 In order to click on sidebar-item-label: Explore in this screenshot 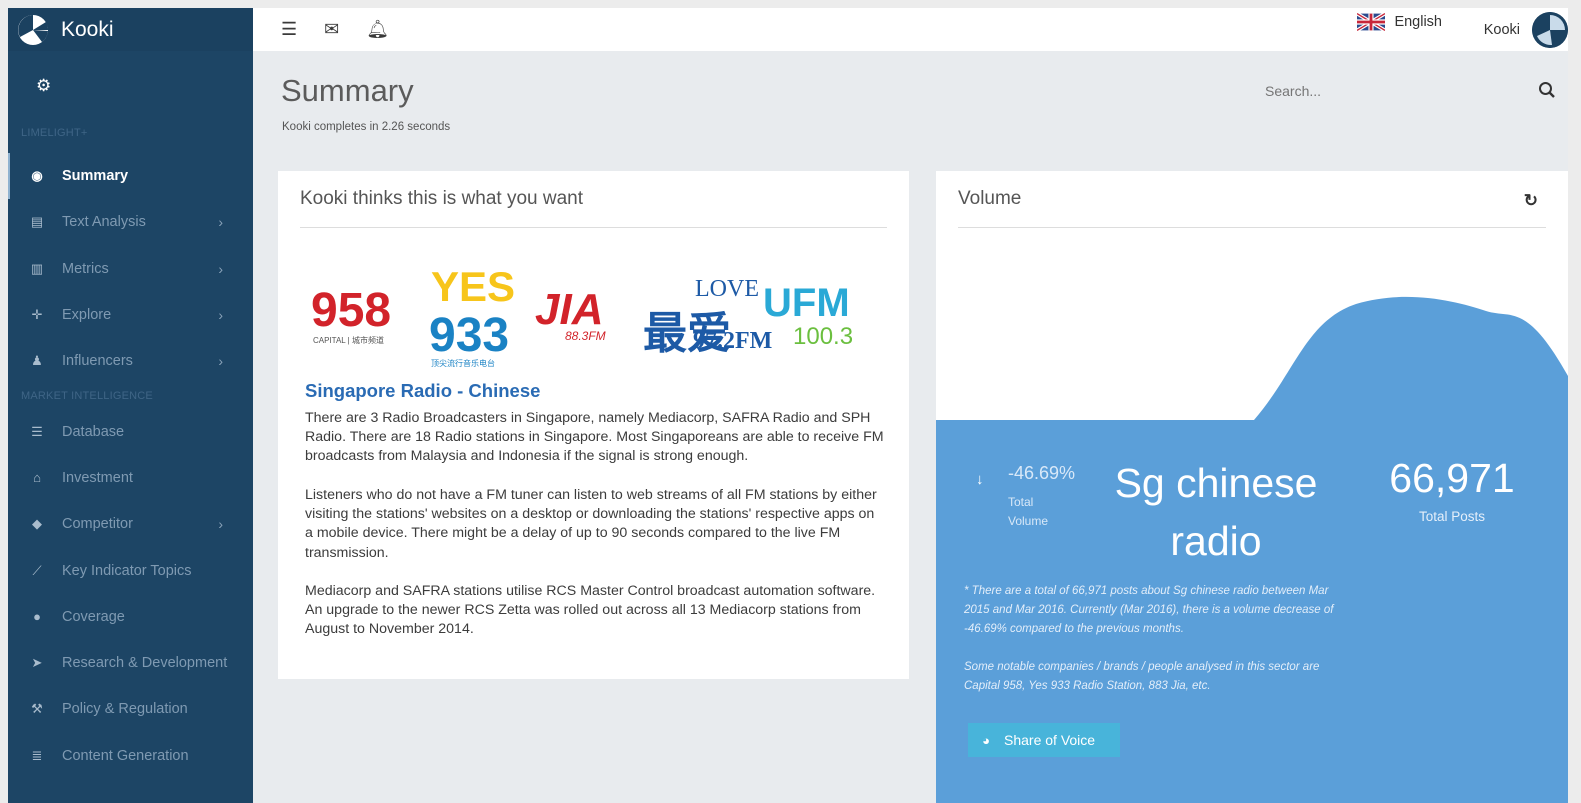, I will do `click(87, 315)`.